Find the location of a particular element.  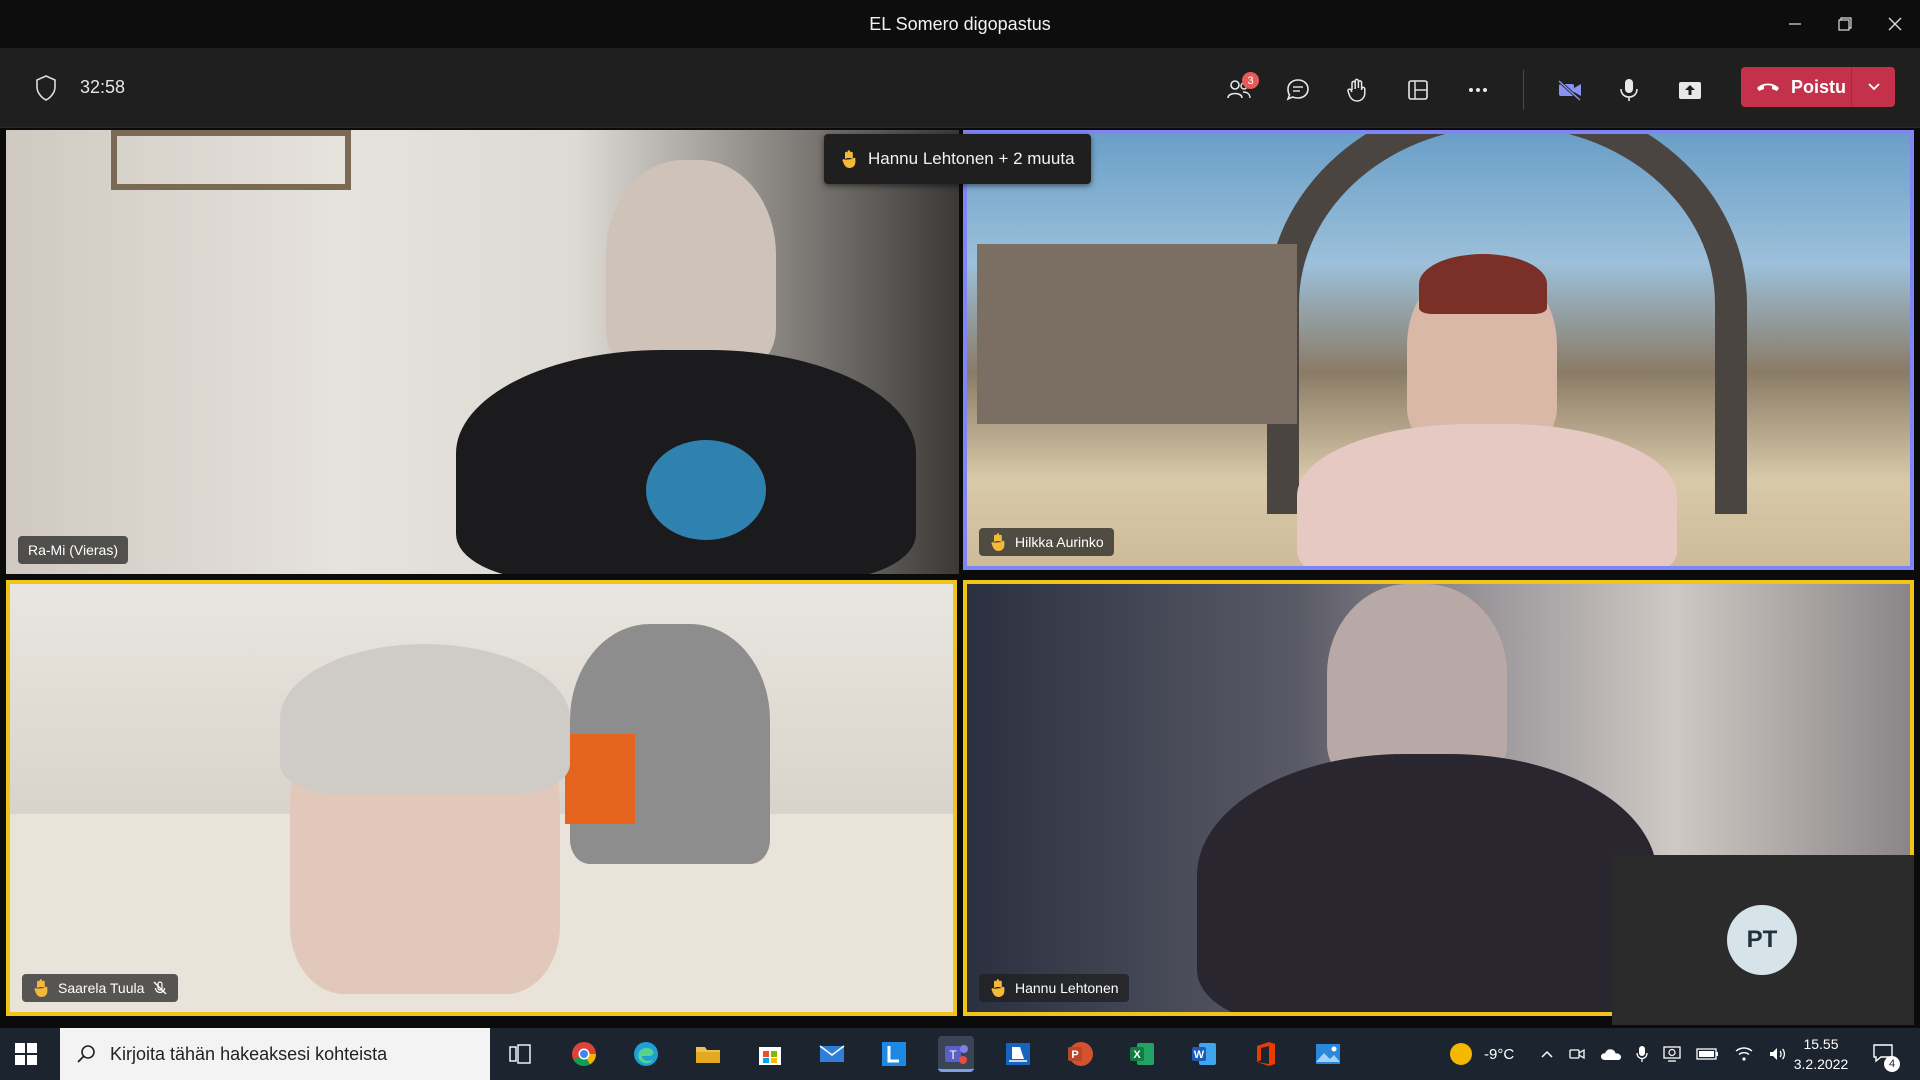

participant-name: Ra-Mi (Vieras) is located at coordinates (73, 550).